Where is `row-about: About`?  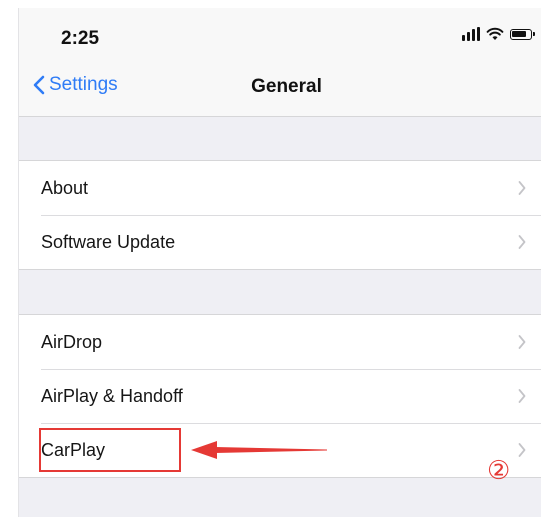
row-about: About is located at coordinates (280, 188).